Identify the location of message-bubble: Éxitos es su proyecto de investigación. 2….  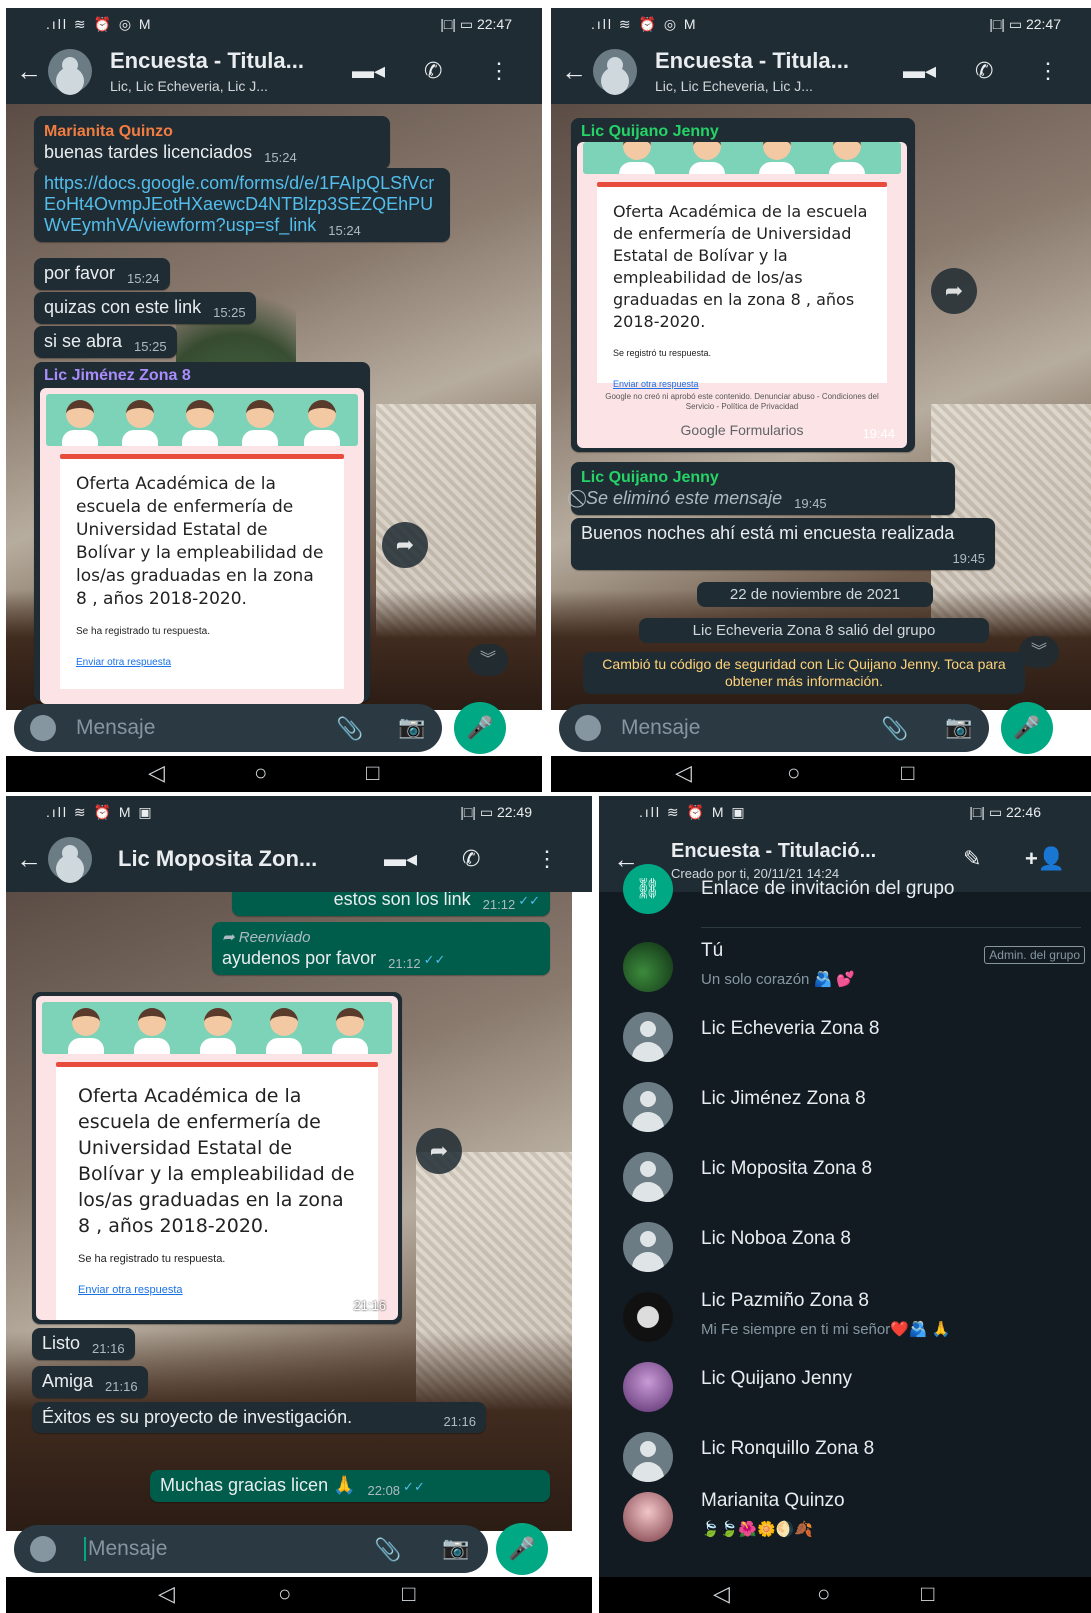
(259, 1417).